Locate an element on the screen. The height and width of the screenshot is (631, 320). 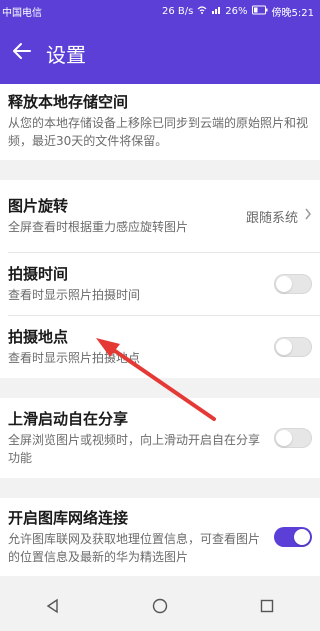
signal-icon is located at coordinates (216, 11).